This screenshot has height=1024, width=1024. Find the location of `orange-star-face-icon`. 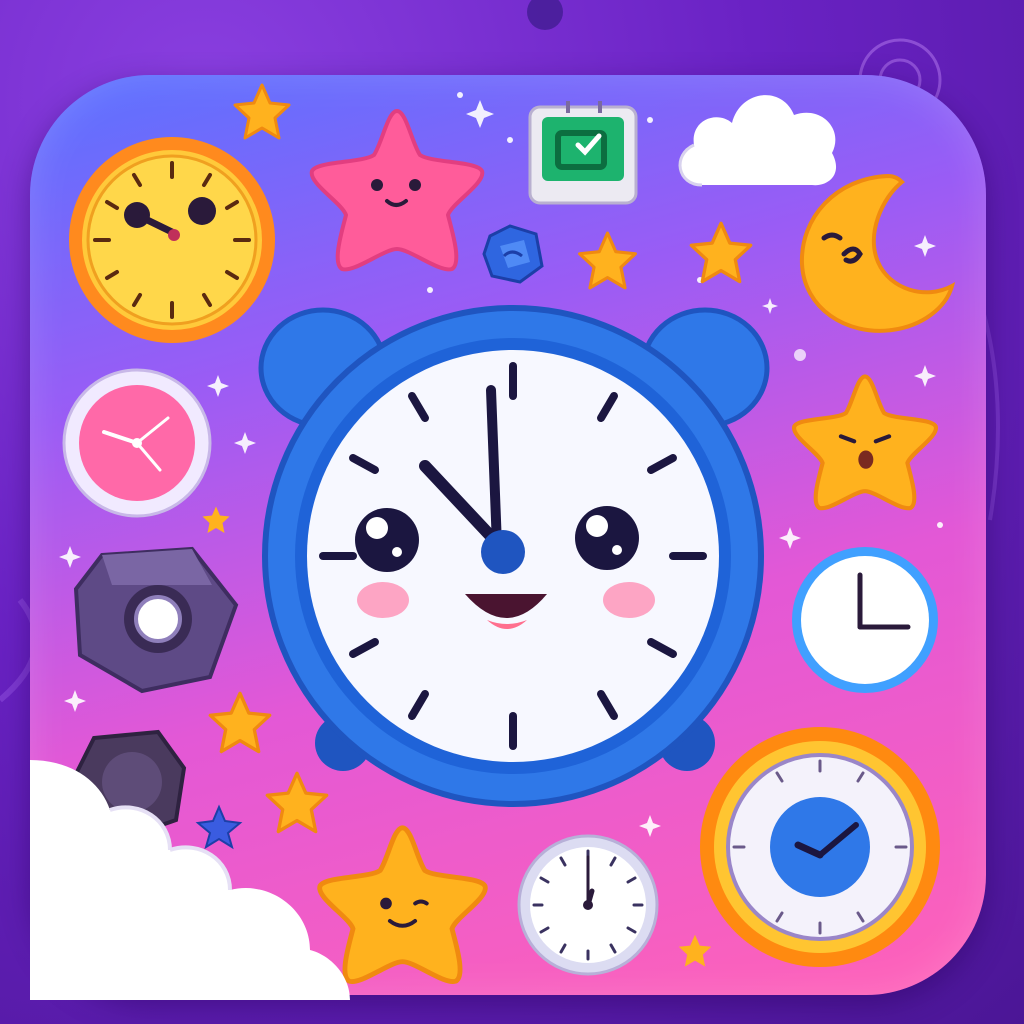

orange-star-face-icon is located at coordinates (865, 442).